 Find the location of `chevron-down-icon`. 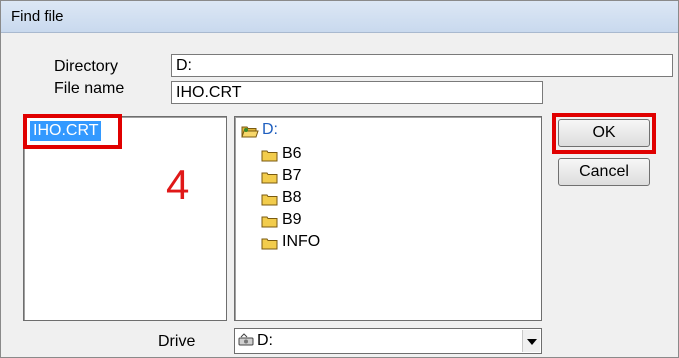

chevron-down-icon is located at coordinates (532, 342).